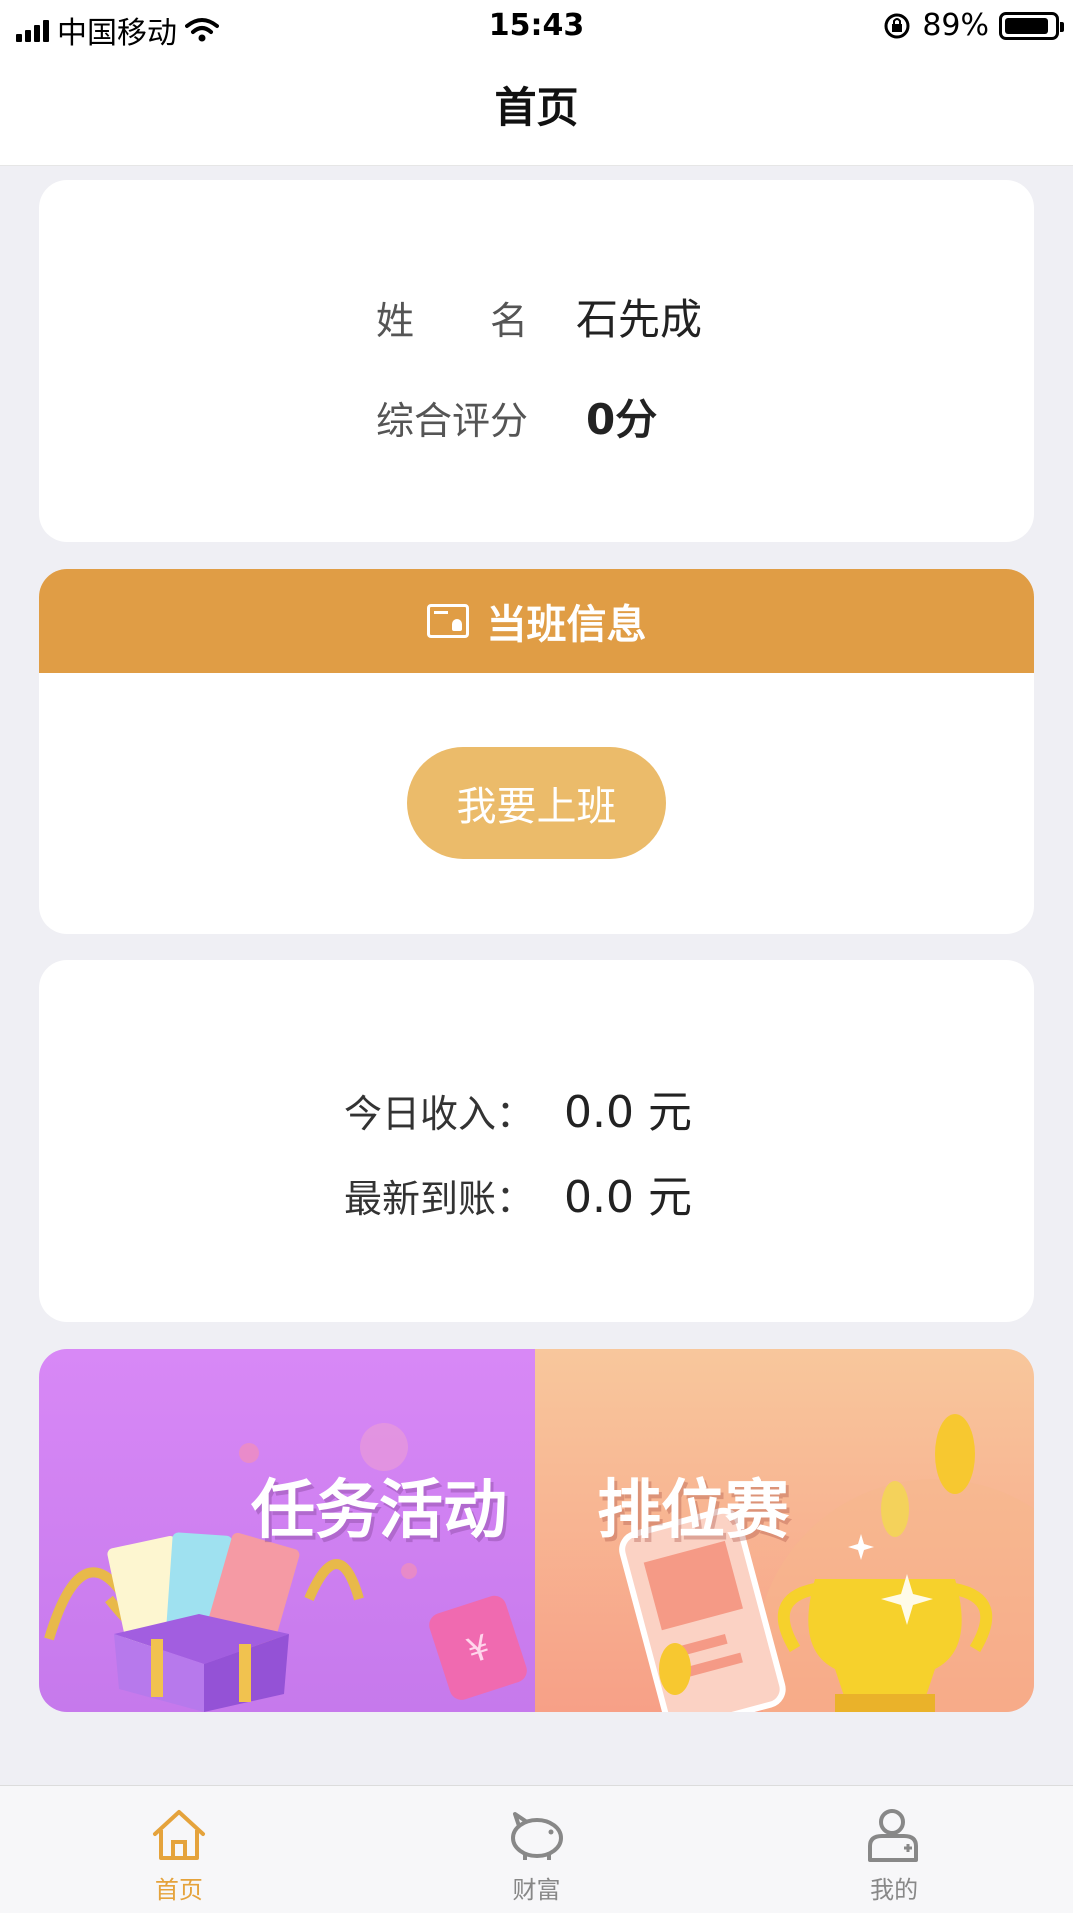  I want to click on score-row: 综合评分 0分, so click(516, 416).